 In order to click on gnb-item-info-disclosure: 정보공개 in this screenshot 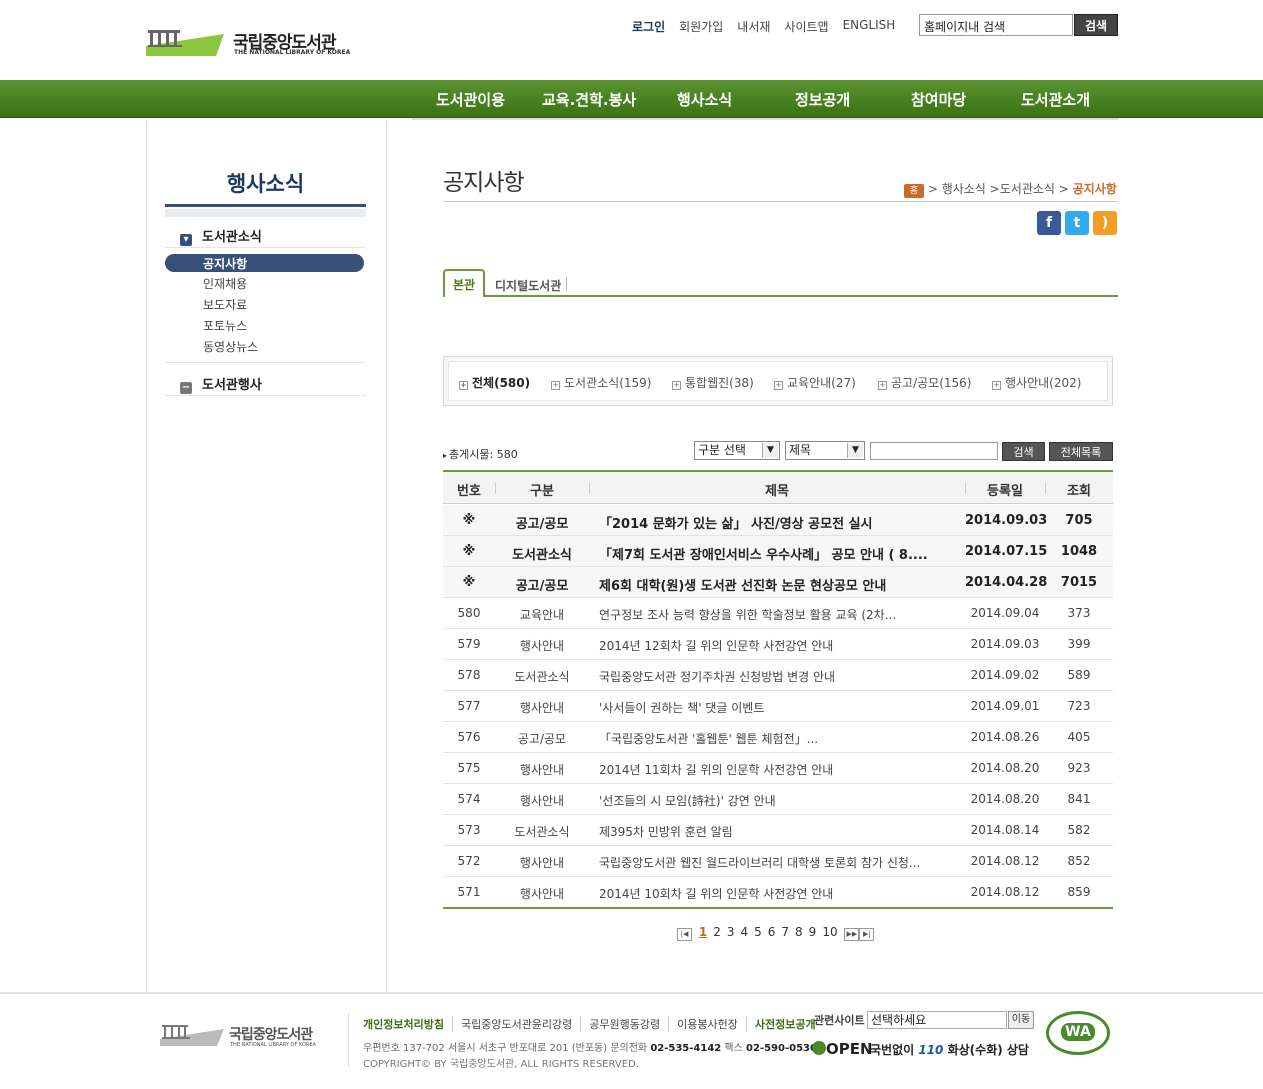, I will do `click(822, 99)`.